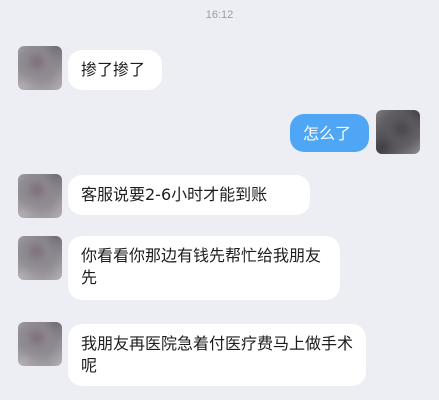 The image size is (439, 400). Describe the element at coordinates (174, 194) in the screenshot. I see `message-text: 客服说要2-6小时才能到账` at that location.